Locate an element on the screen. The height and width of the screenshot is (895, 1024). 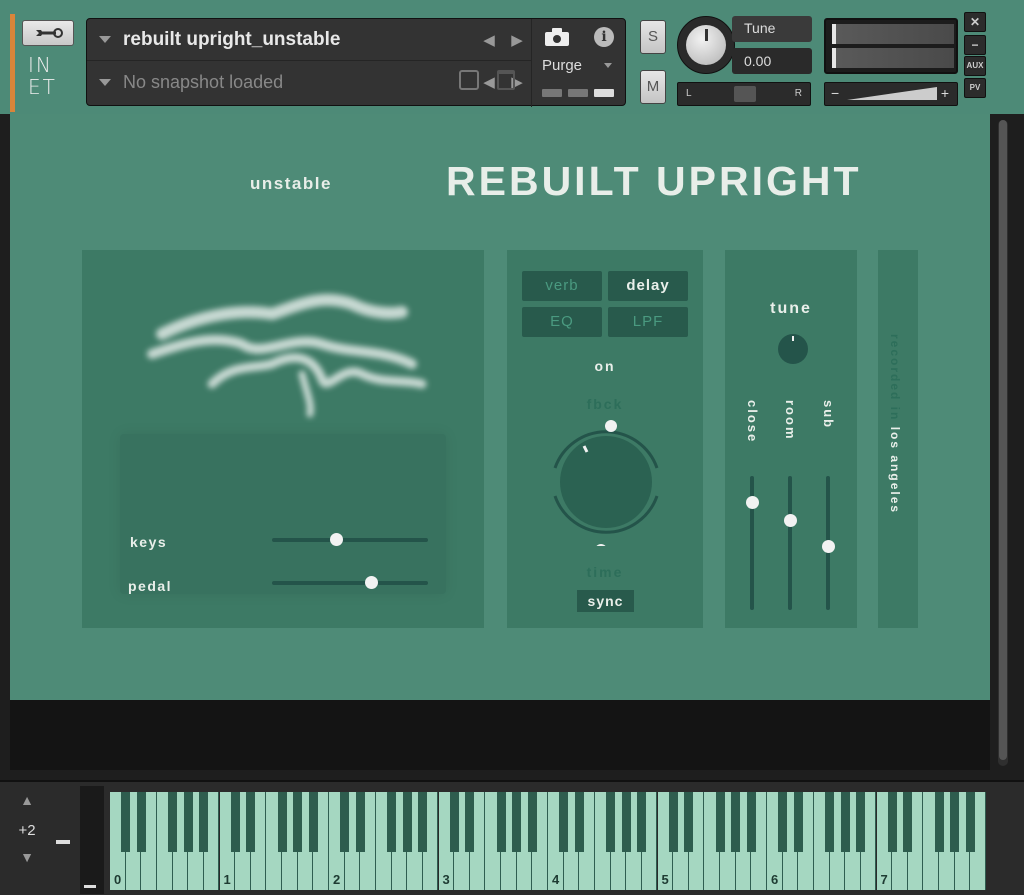
octave-up-icon: ▲ is located at coordinates (27, 800).